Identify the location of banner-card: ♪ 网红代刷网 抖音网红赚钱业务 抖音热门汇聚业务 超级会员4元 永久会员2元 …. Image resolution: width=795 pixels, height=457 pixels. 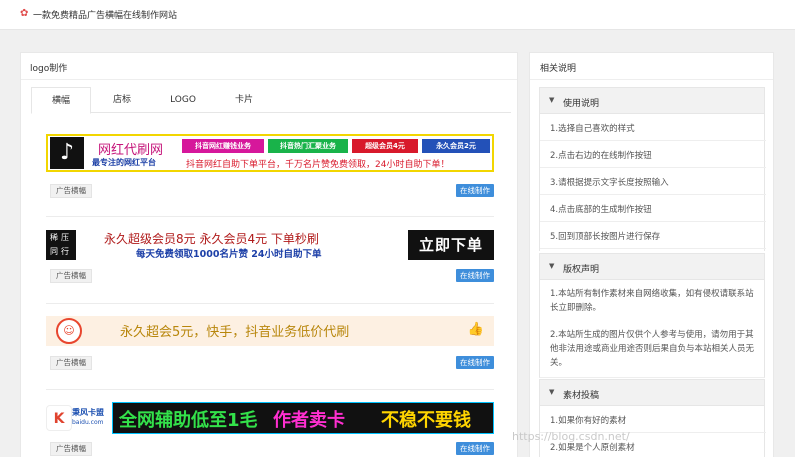
(270, 177).